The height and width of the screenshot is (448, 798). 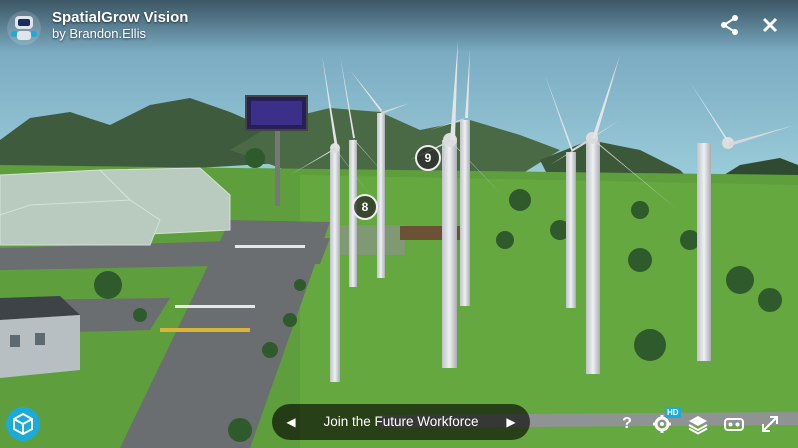 I want to click on fullscreen-icon, so click(x=770, y=424).